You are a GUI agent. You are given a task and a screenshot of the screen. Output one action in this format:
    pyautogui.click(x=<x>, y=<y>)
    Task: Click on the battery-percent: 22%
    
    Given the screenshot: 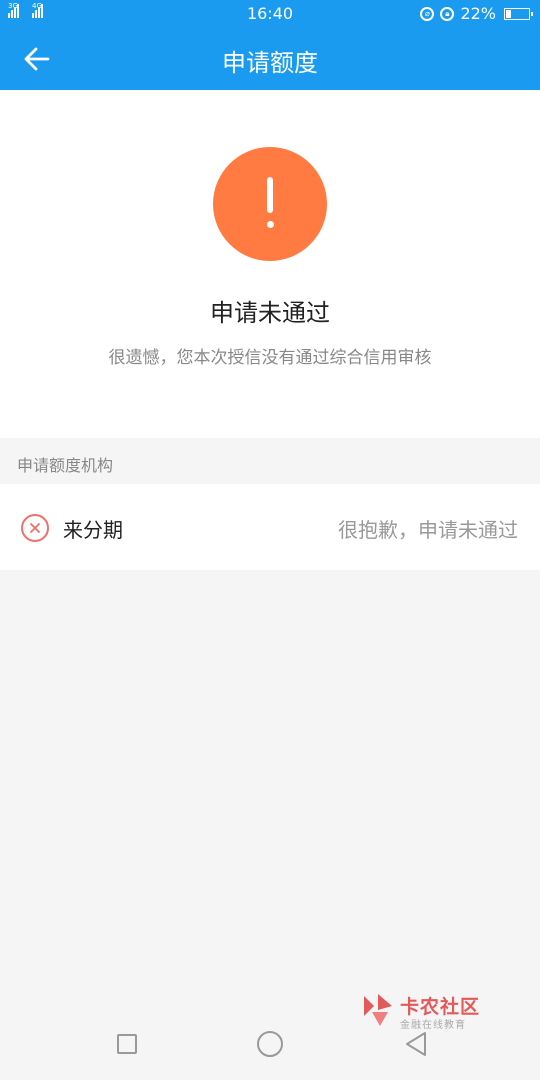 What is the action you would take?
    pyautogui.click(x=478, y=13)
    